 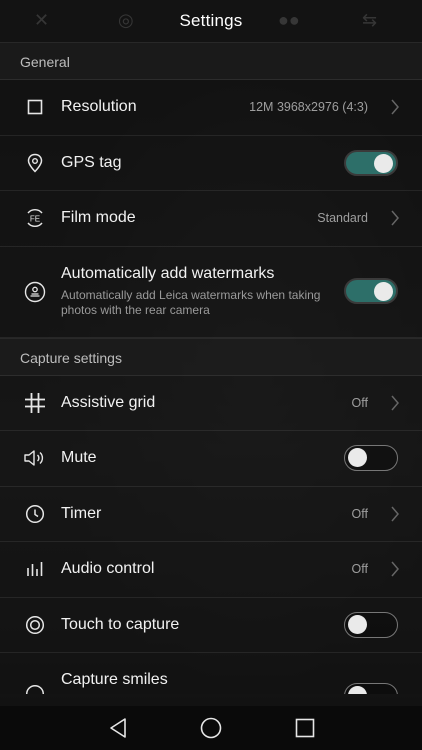 What do you see at coordinates (91, 162) in the screenshot?
I see `setting-label: GPS tag` at bounding box center [91, 162].